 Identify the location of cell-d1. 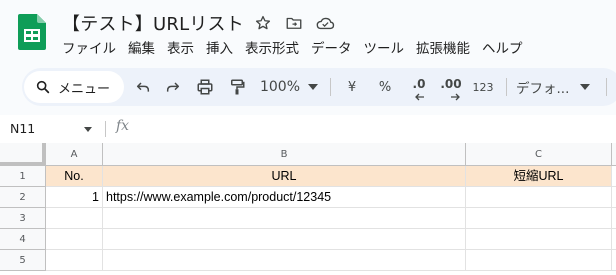
(614, 176).